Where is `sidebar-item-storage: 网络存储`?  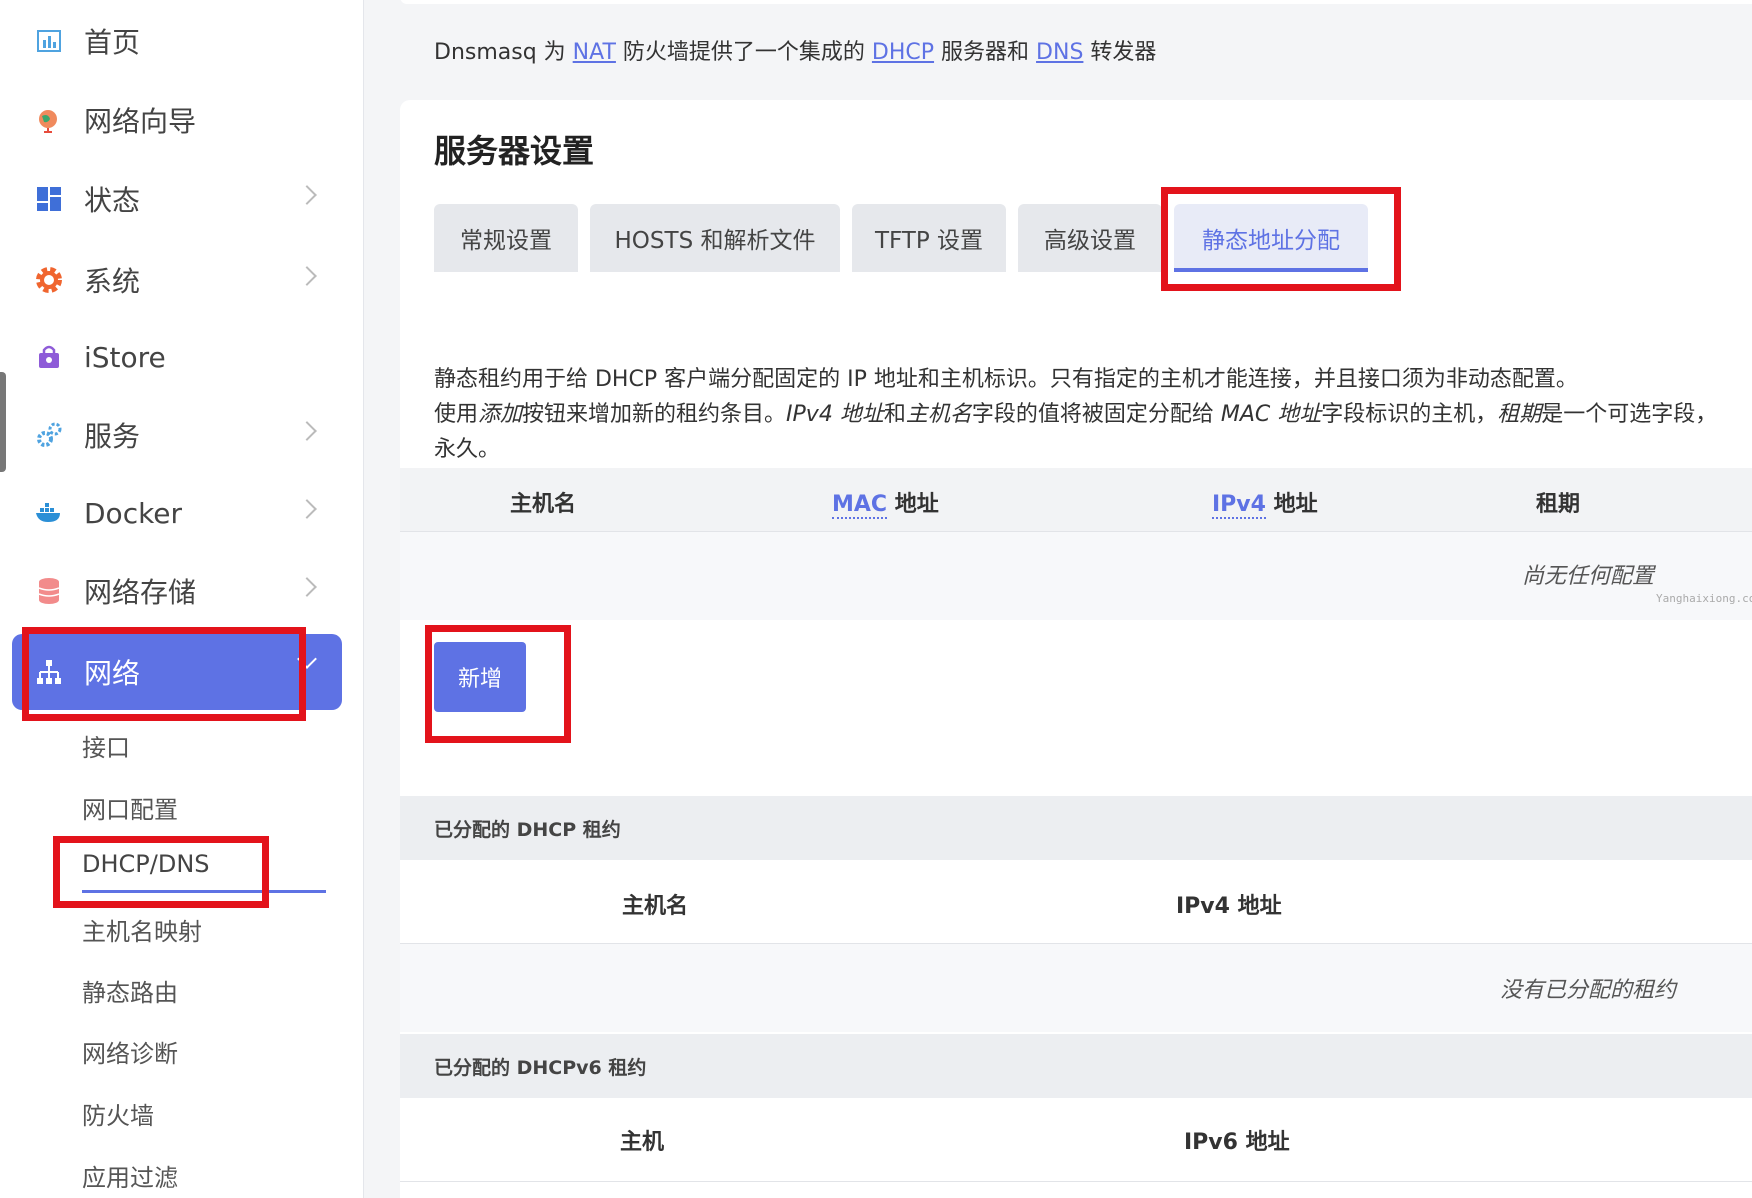 sidebar-item-storage: 网络存储 is located at coordinates (177, 591).